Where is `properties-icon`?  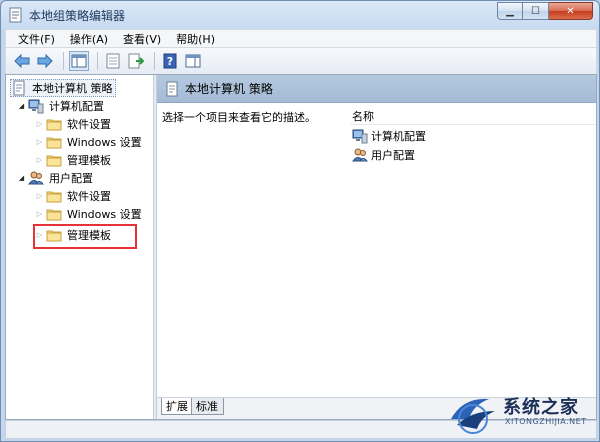
properties-icon is located at coordinates (113, 61).